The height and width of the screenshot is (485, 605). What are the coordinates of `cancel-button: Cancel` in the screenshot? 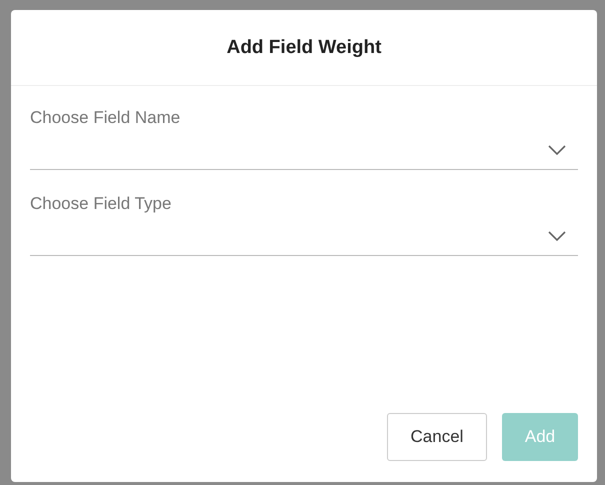 It's located at (437, 437).